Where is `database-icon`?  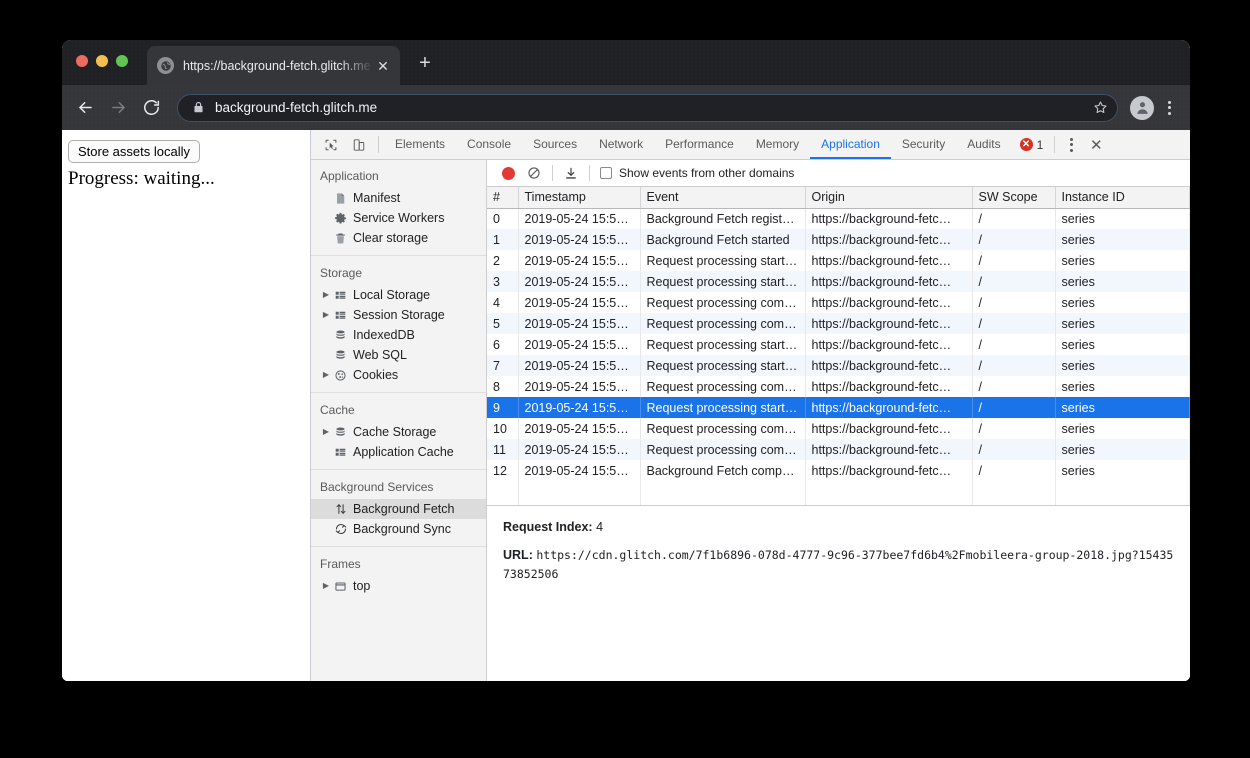 database-icon is located at coordinates (340, 355).